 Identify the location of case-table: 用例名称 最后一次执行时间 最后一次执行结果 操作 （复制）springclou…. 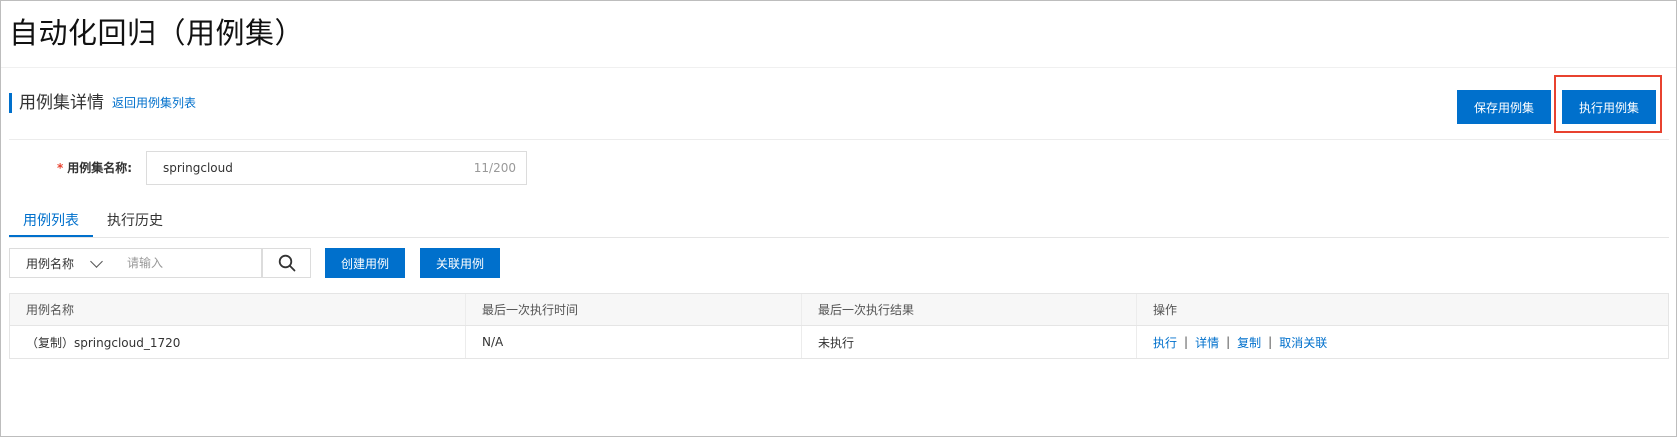
(839, 326).